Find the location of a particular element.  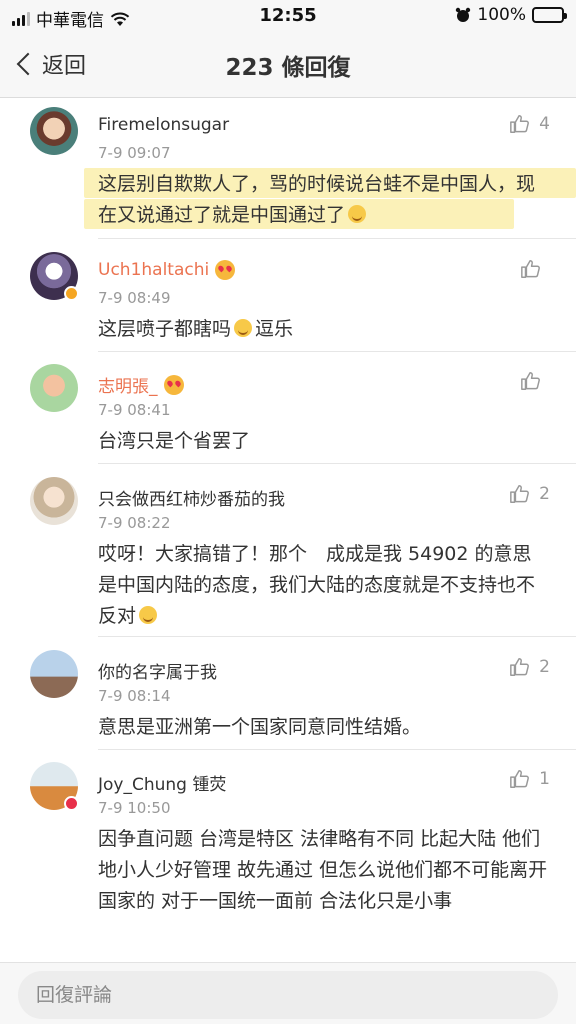

comment-timestamp: 7-9 08:41 is located at coordinates (134, 410).